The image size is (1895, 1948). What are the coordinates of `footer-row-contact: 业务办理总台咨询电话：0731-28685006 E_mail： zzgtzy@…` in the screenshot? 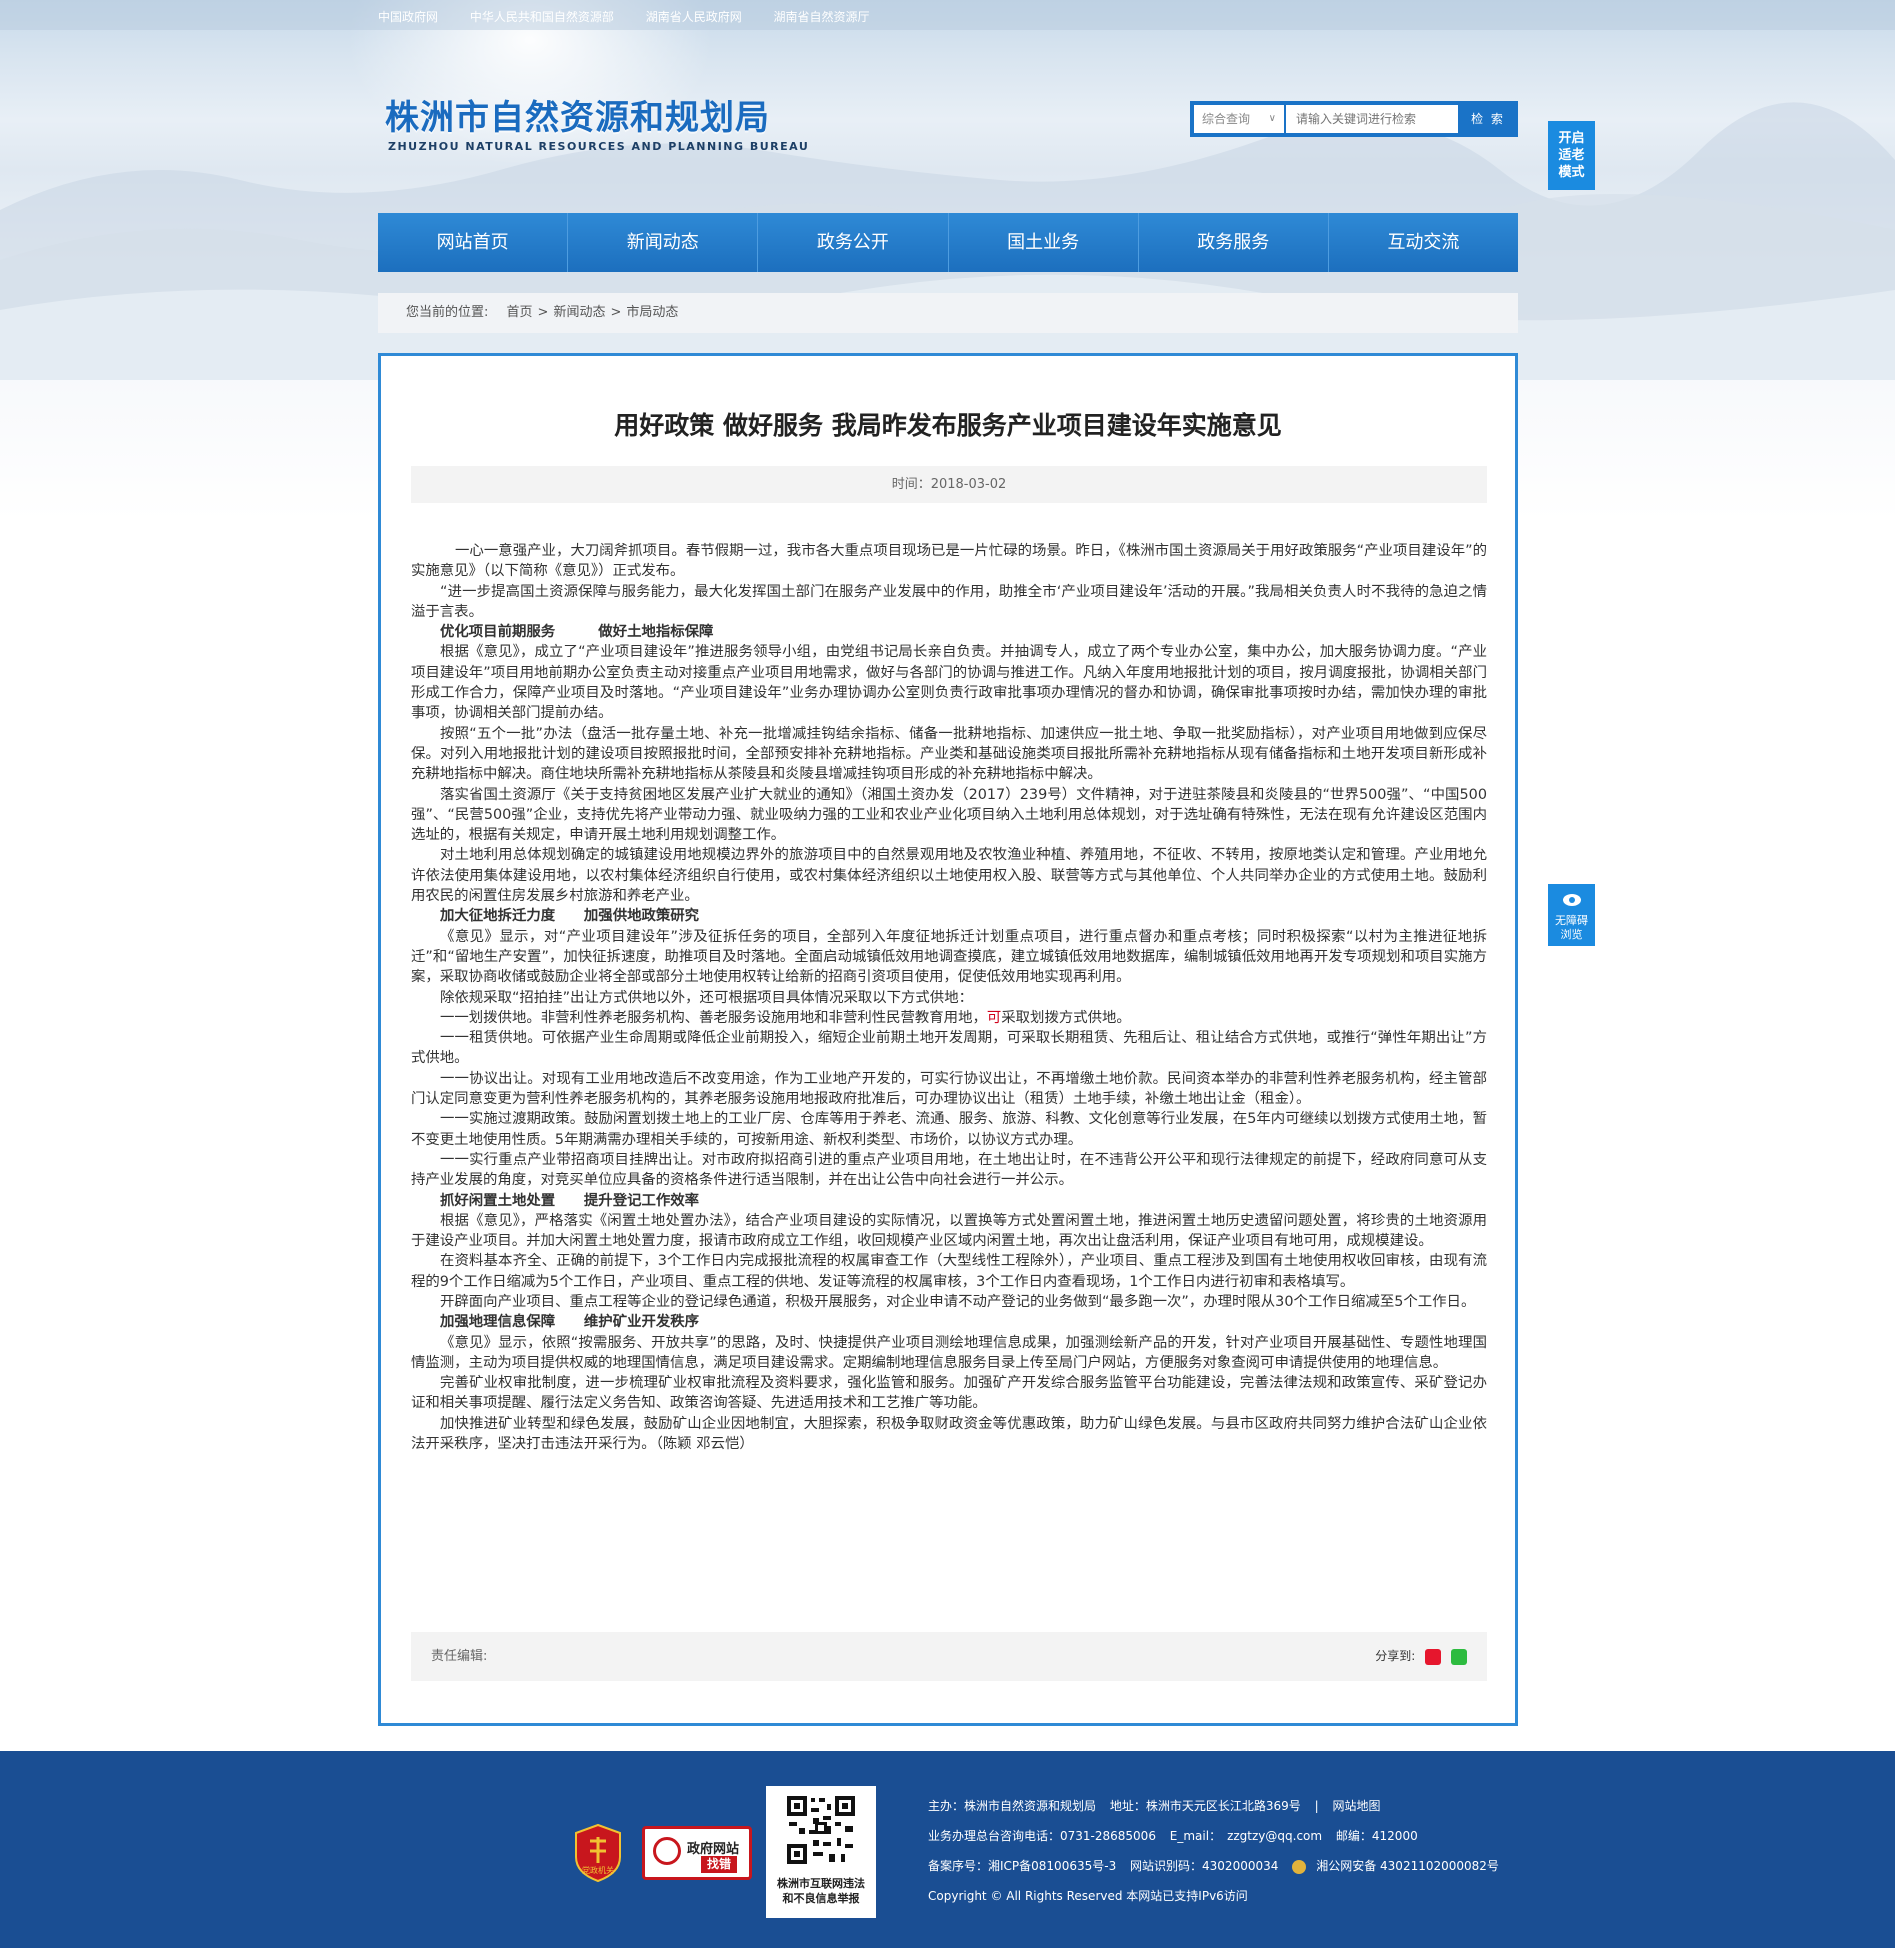 It's located at (1218, 1836).